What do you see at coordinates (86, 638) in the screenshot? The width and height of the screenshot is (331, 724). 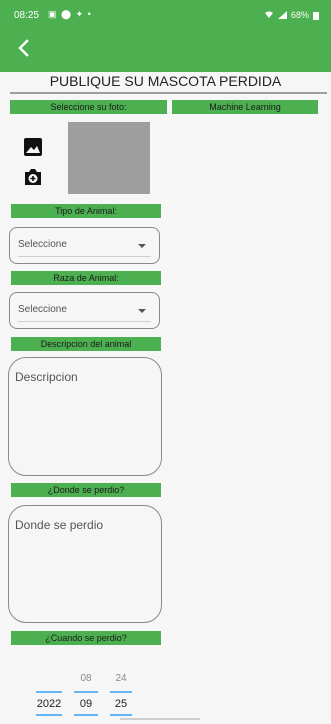 I see `when-lost-label: ¿Cuando se perdio?` at bounding box center [86, 638].